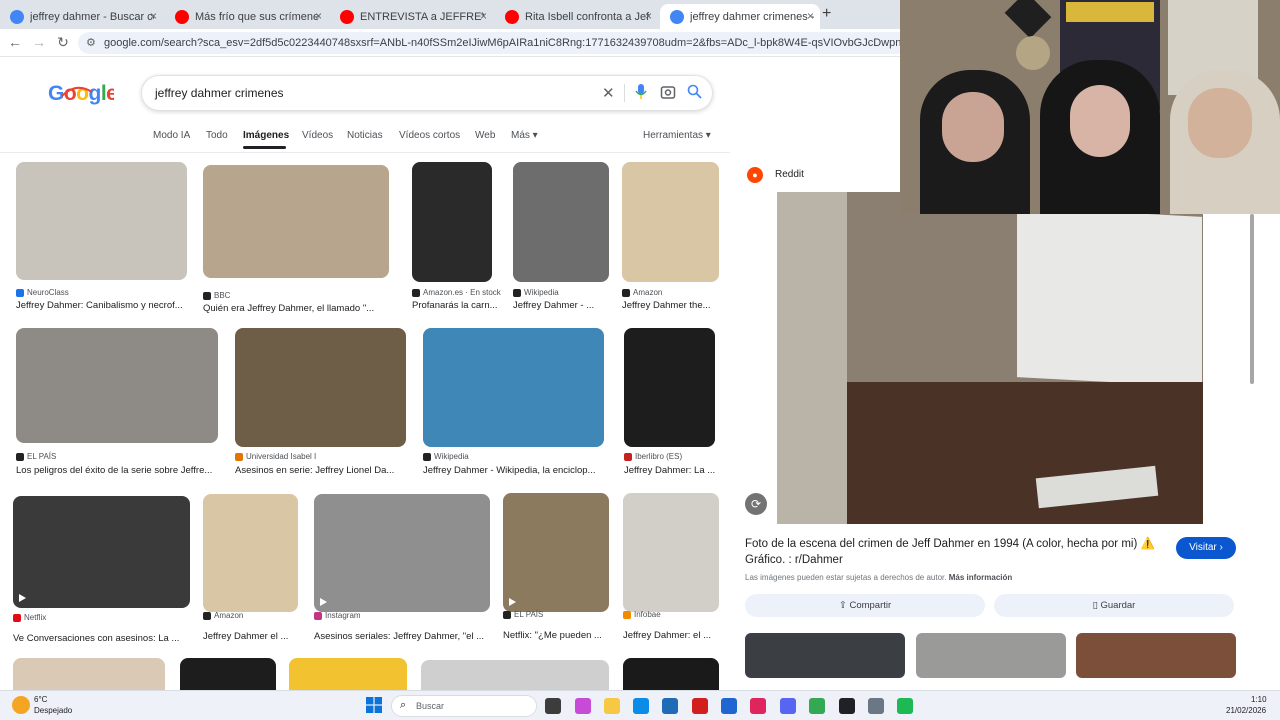 The width and height of the screenshot is (1280, 720). I want to click on lens-search-icon: ⟳, so click(756, 504).